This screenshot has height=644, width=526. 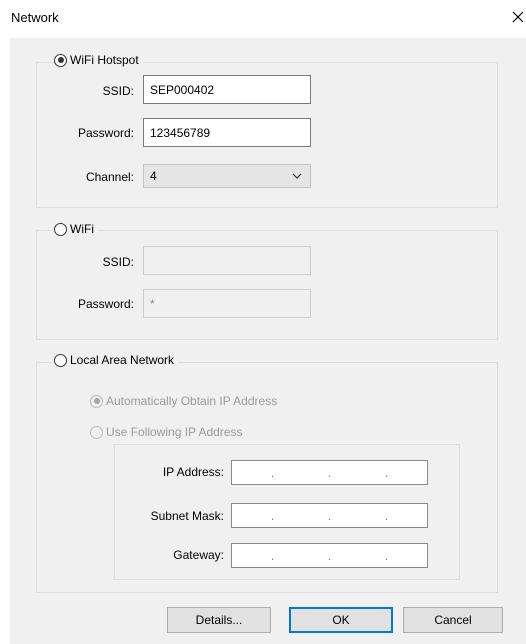 I want to click on subnet-mask-input: . . ., so click(x=329, y=515).